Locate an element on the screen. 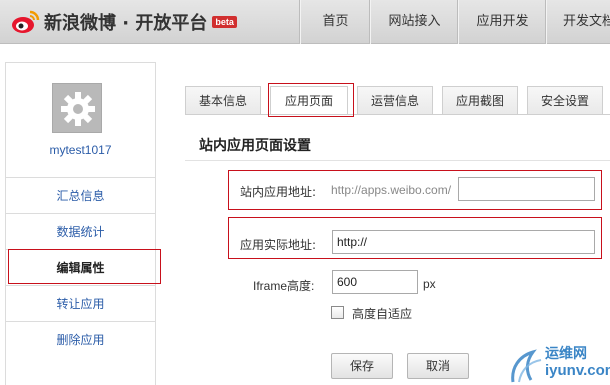 This screenshot has height=385, width=610. top-nav: 首页 网站接入 应用开发 开发文档 is located at coordinates (455, 22).